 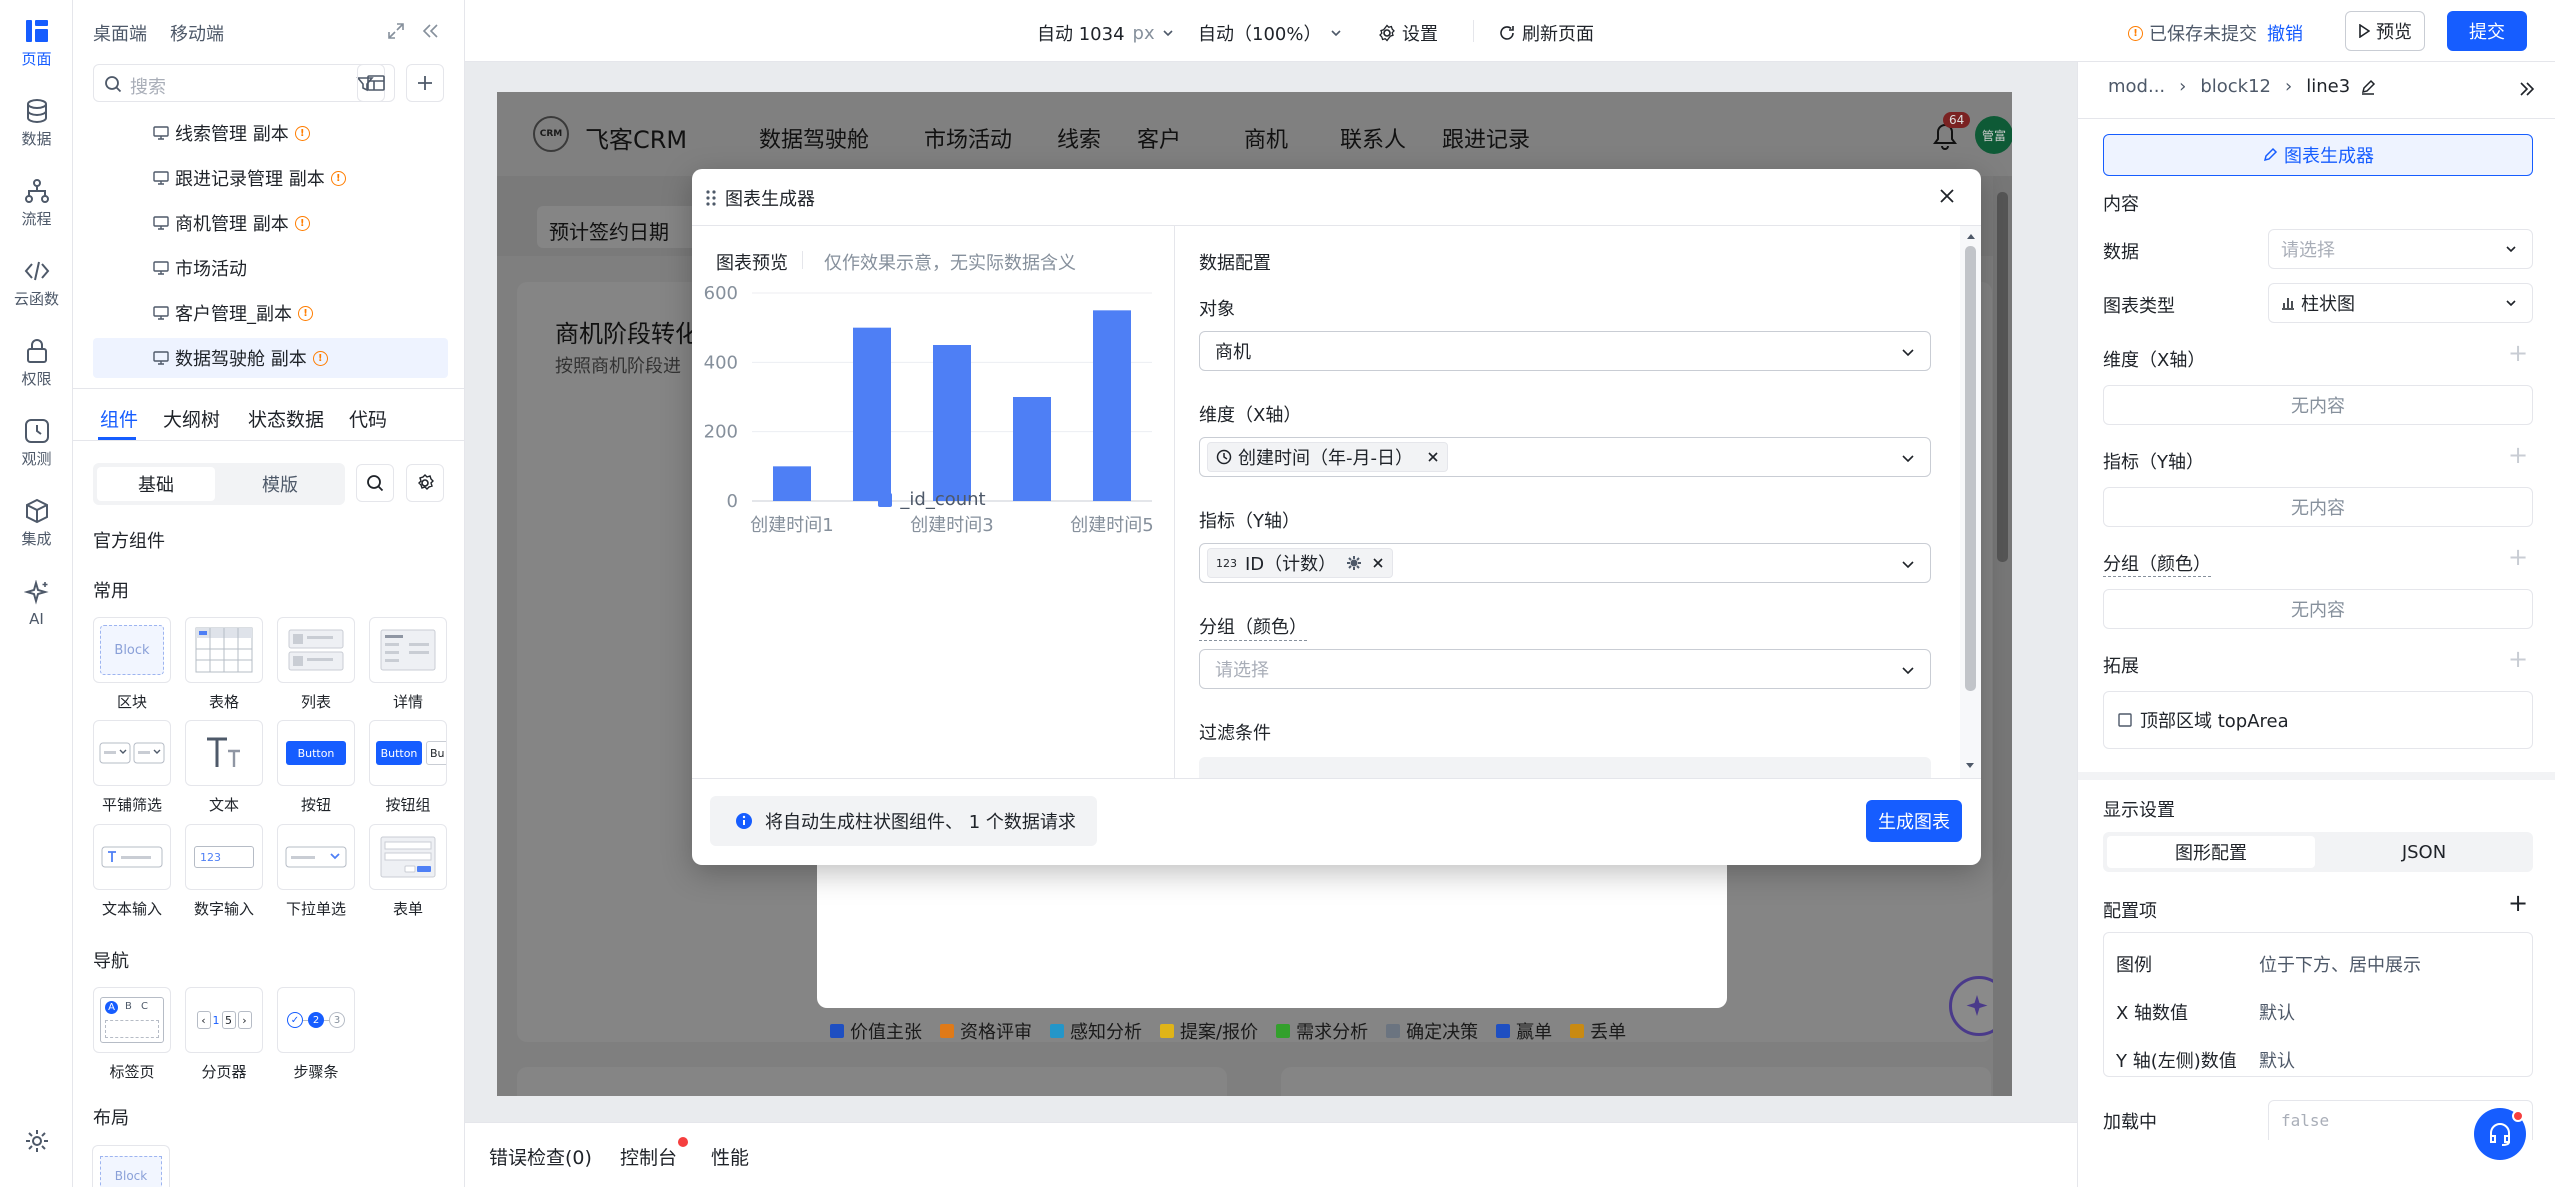 I want to click on add-metric-button: +, so click(x=2518, y=455).